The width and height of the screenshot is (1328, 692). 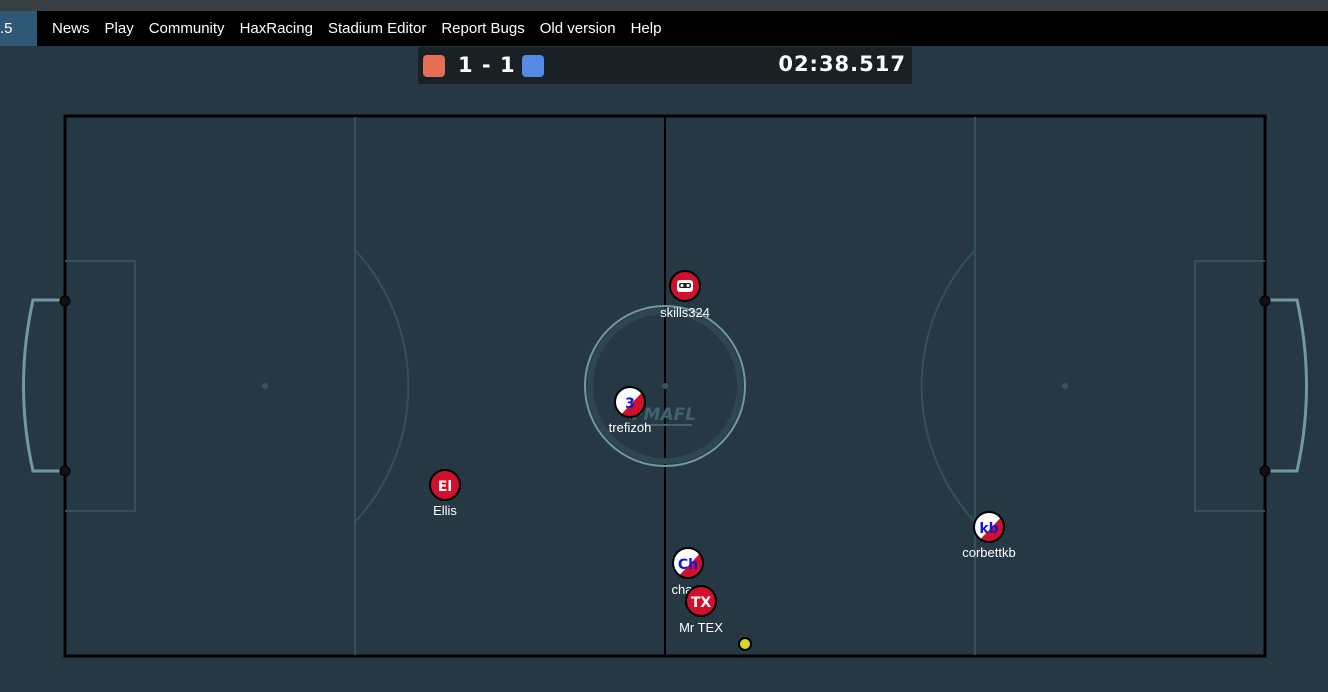 What do you see at coordinates (630, 404) in the screenshot?
I see `player-avatar: 3` at bounding box center [630, 404].